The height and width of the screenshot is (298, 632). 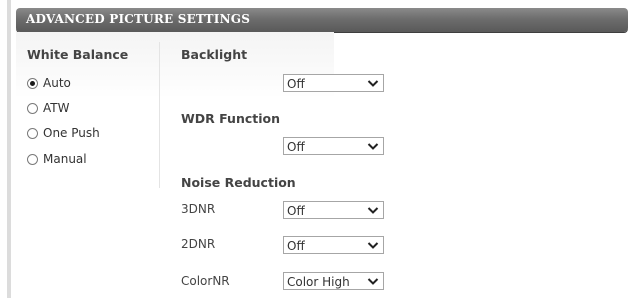 I want to click on section-title: ADVANCED PICTURE SETTINGS, so click(x=138, y=19).